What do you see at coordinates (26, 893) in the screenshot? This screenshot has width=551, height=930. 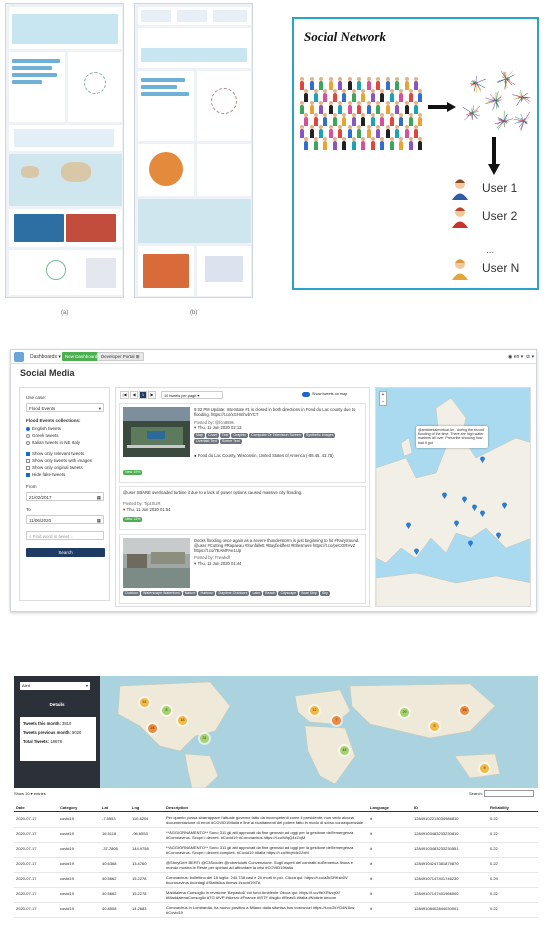 I see `table-cell: 2020-07-17` at bounding box center [26, 893].